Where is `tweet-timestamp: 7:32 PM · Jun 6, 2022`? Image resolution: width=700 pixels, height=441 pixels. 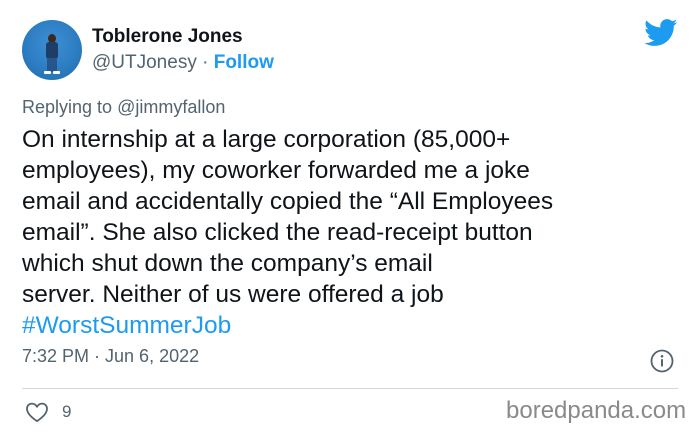 tweet-timestamp: 7:32 PM · Jun 6, 2022 is located at coordinates (110, 356).